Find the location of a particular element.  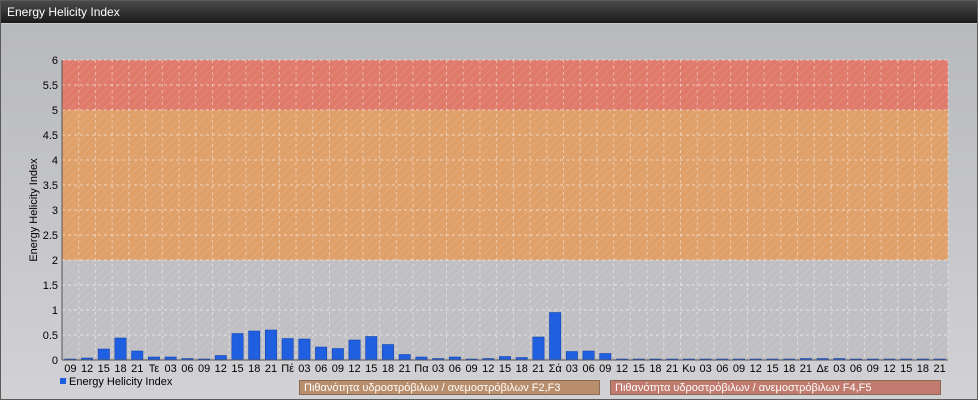

x-tick-label: Σά is located at coordinates (556, 369).